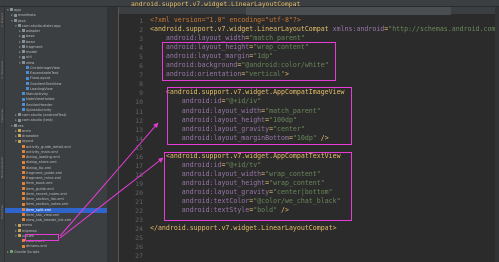 The width and height of the screenshot is (499, 262). I want to click on tree-item: dialog_loading.xml, so click(56, 157).